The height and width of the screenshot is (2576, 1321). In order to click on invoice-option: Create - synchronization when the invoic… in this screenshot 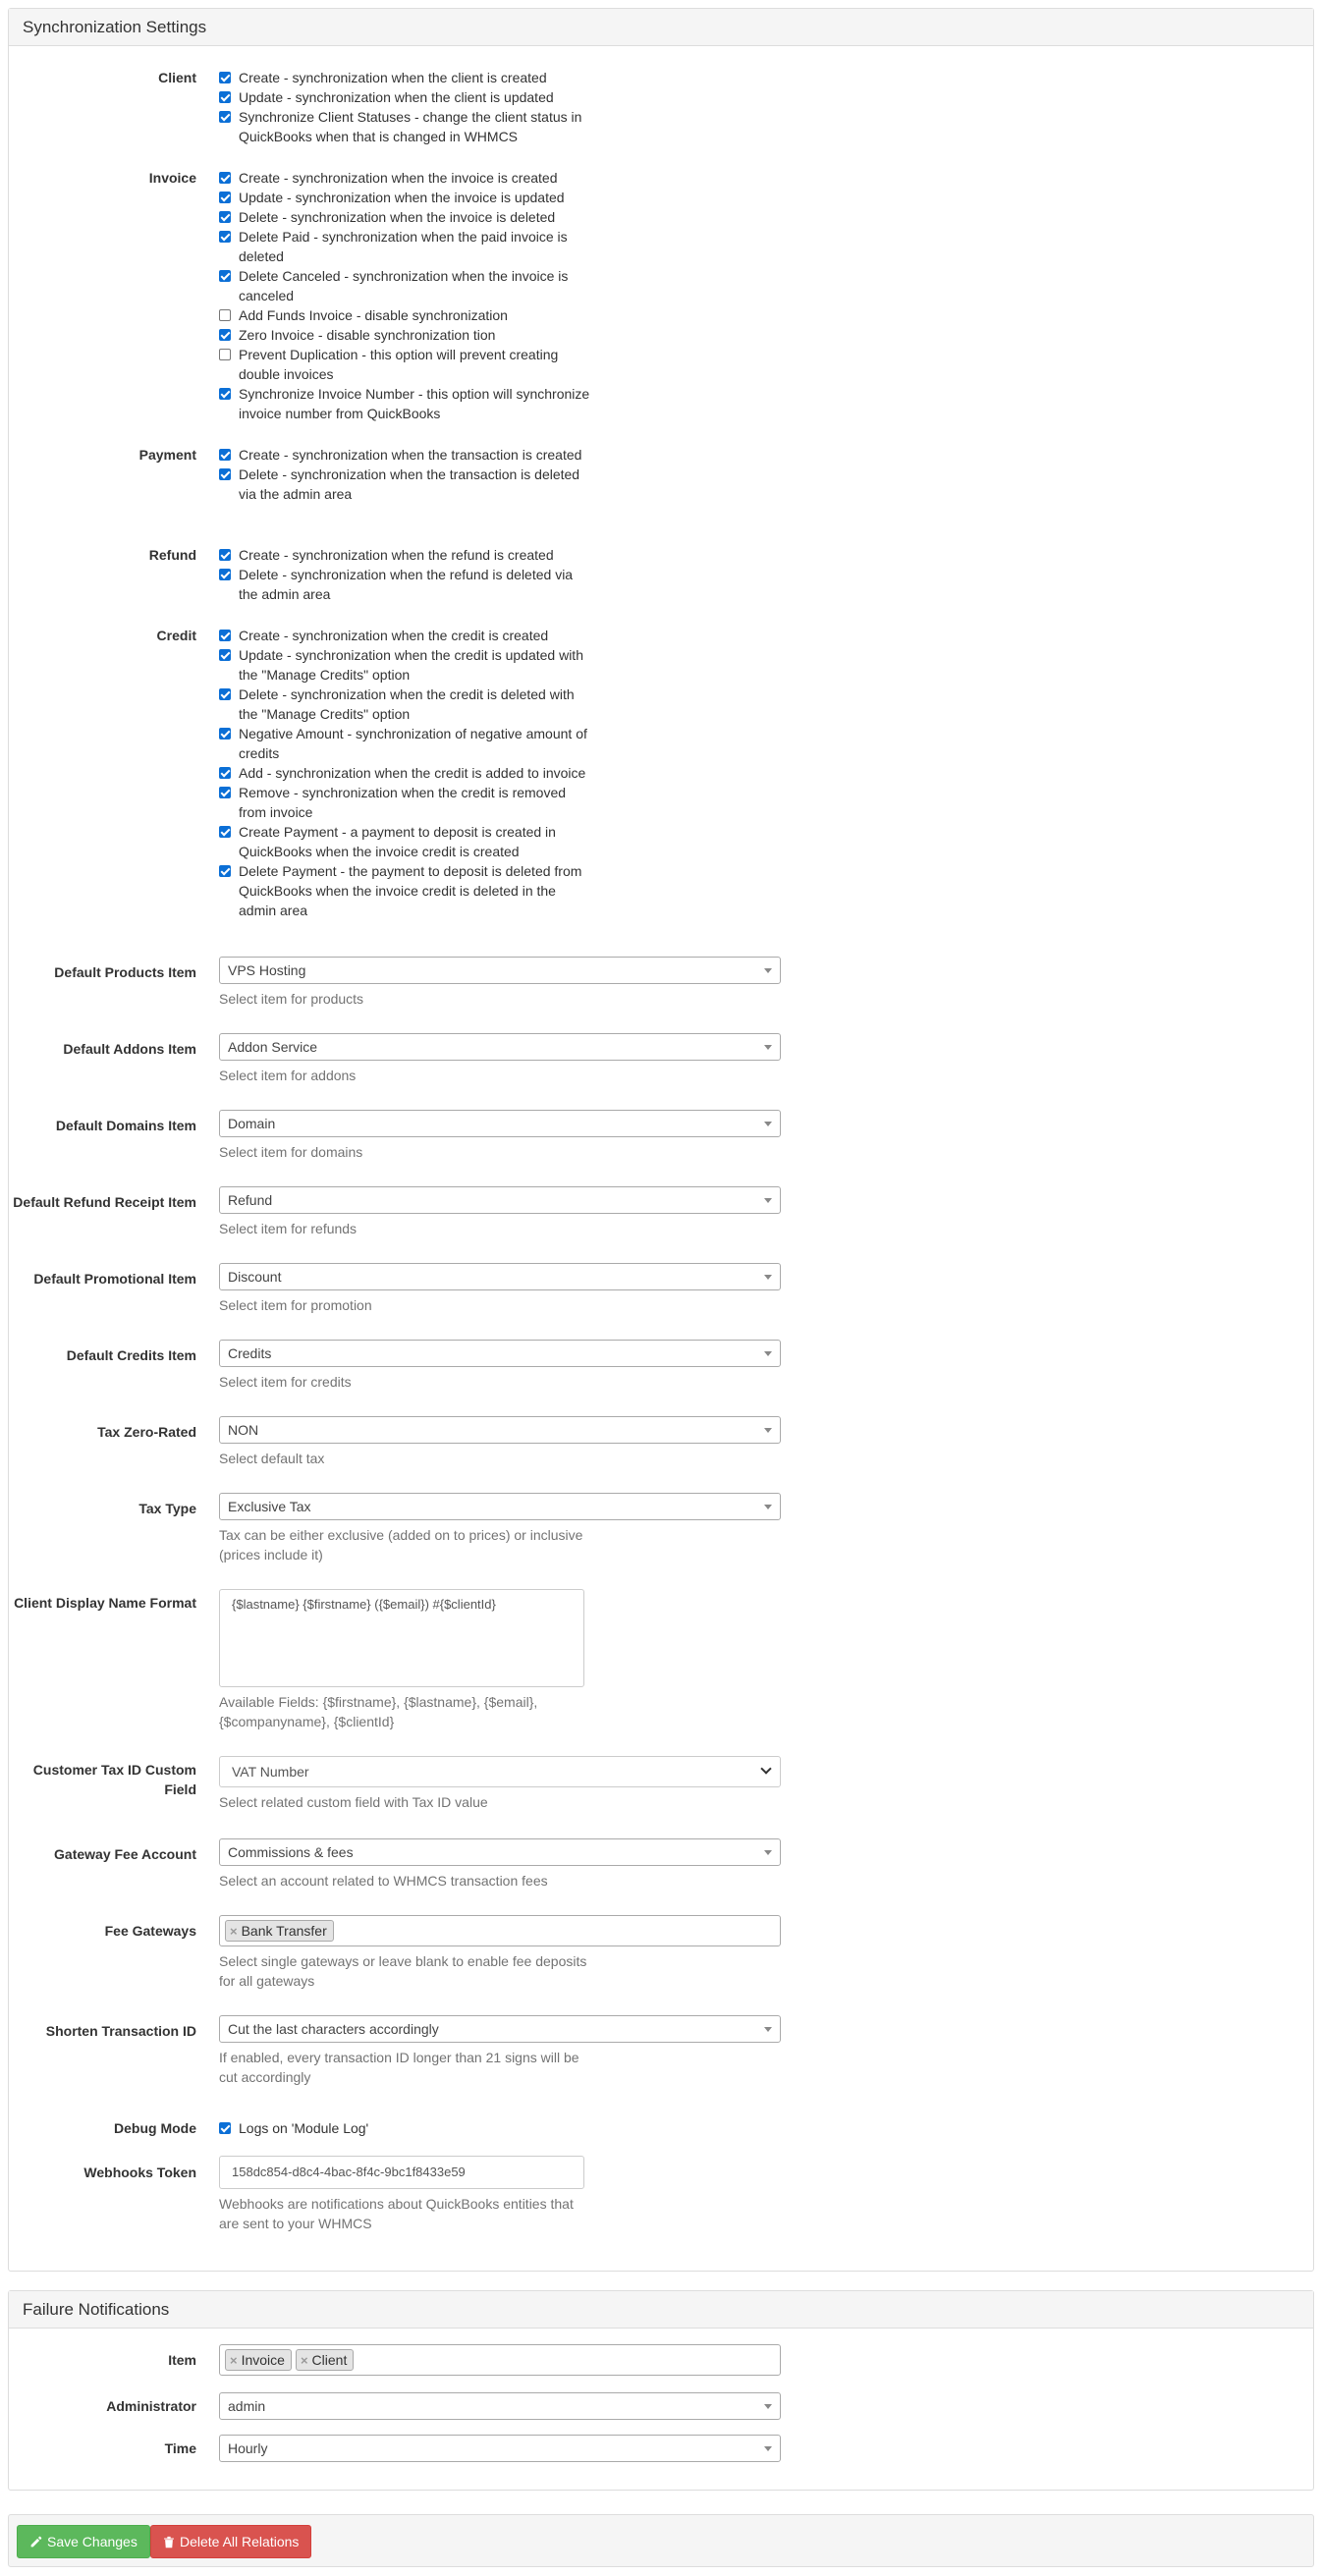, I will do `click(405, 178)`.